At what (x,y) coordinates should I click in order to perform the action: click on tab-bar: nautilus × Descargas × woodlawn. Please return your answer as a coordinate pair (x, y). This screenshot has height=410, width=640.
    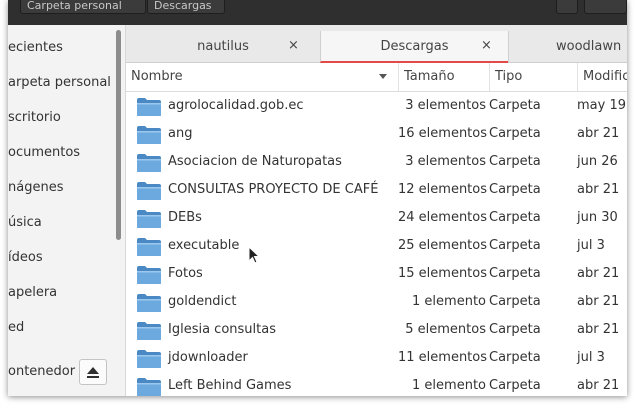
    Looking at the image, I should click on (376, 44).